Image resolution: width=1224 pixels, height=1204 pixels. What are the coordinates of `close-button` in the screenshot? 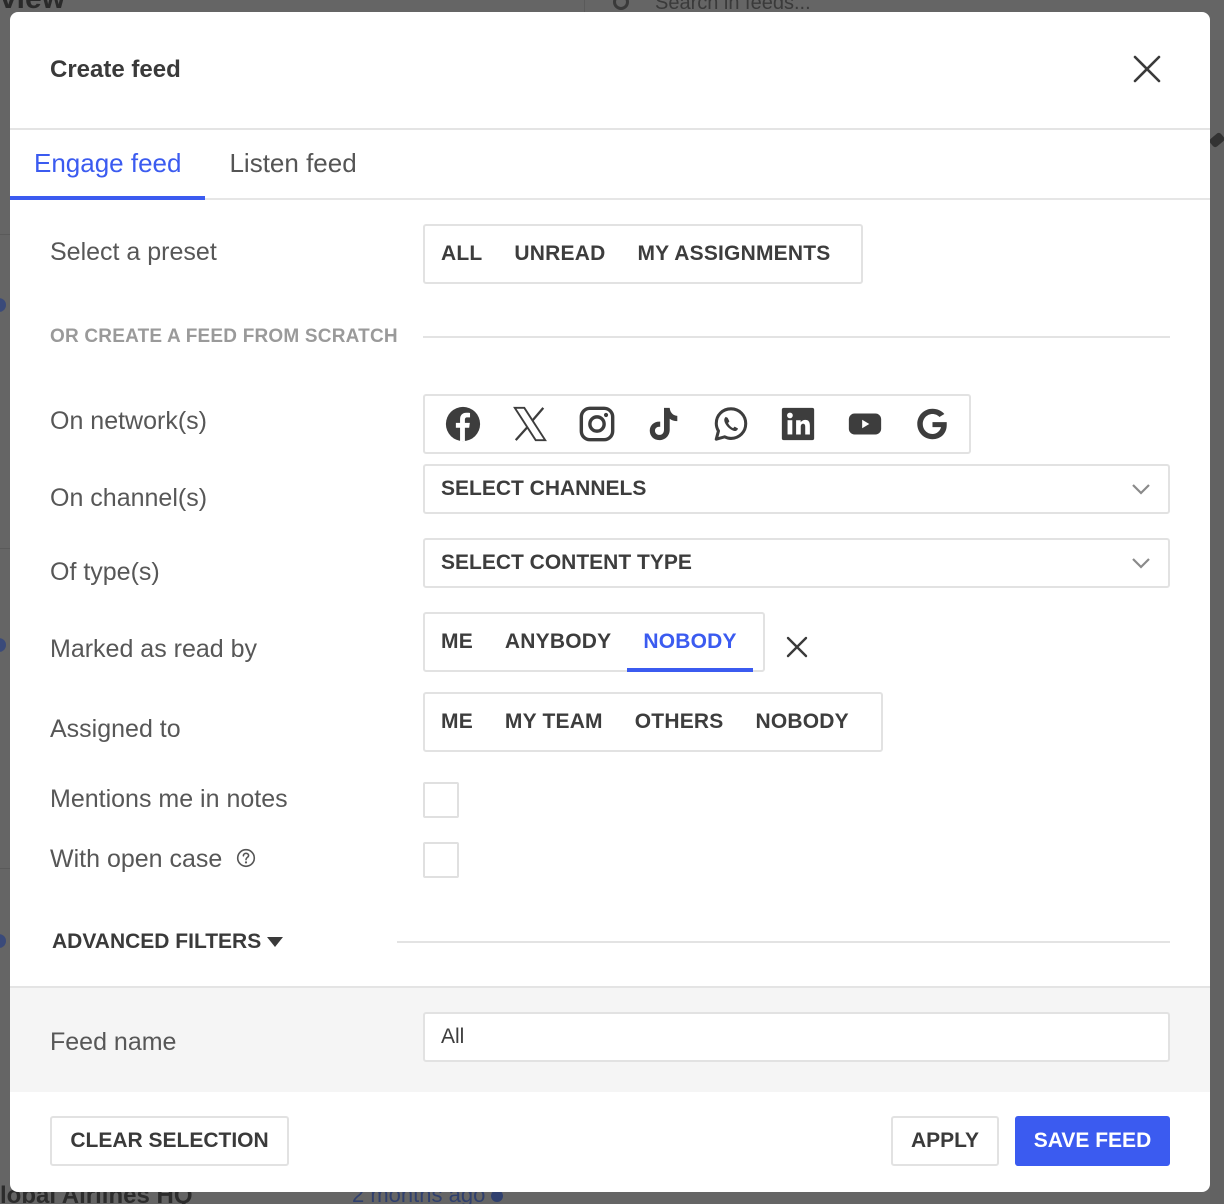 It's located at (1147, 69).